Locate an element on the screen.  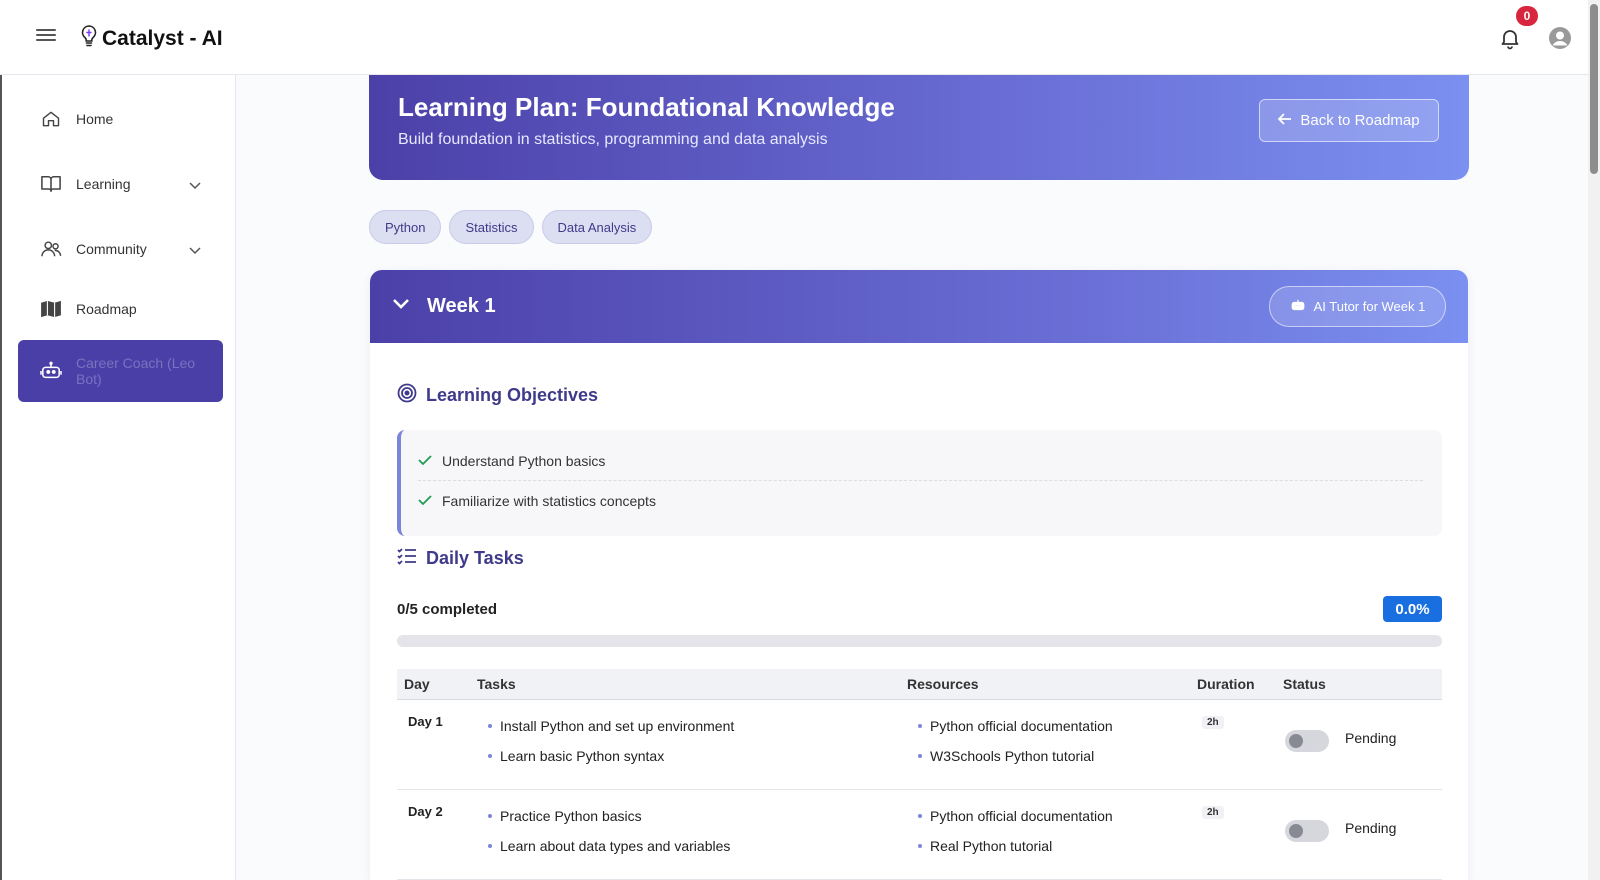
sidebar-item-career-coach: Career Coach (Leo Bot) is located at coordinates (120, 371).